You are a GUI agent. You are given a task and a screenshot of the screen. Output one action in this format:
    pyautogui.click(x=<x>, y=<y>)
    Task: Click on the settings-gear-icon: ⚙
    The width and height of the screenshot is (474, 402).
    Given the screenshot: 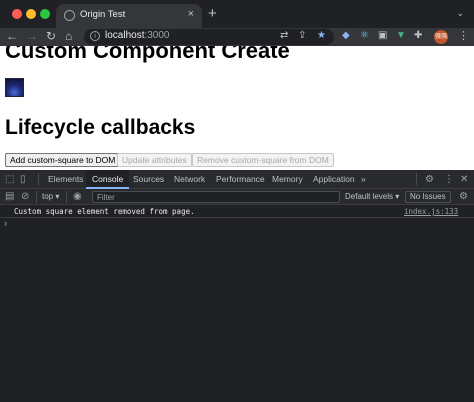 What is the action you would take?
    pyautogui.click(x=429, y=179)
    